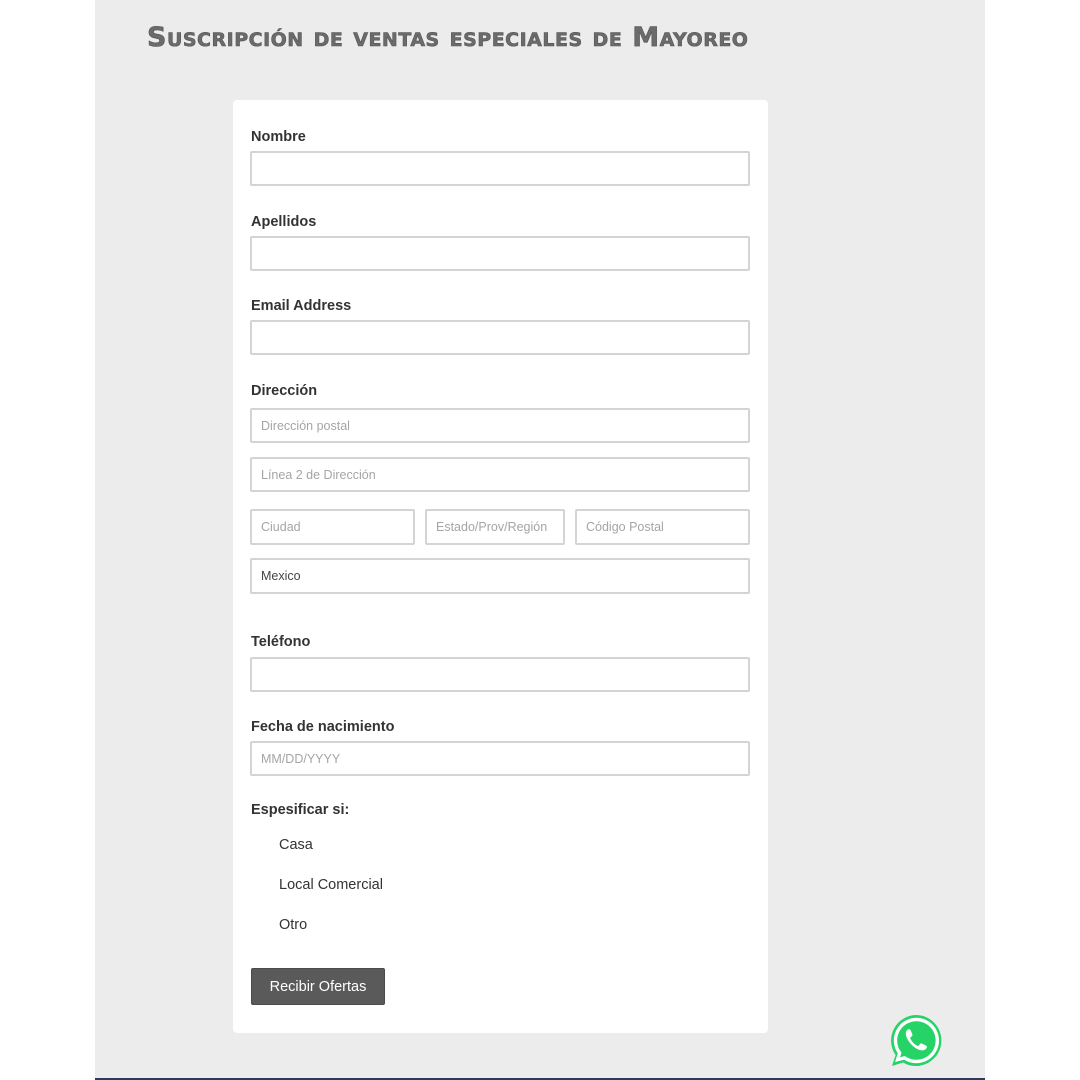  Describe the element at coordinates (500, 253) in the screenshot. I see `apellidos-input` at that location.